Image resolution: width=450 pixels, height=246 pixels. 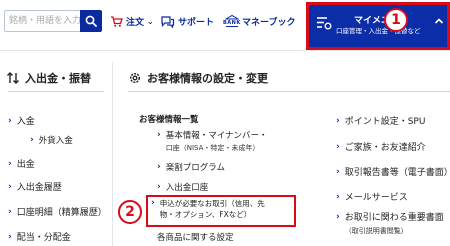 I want to click on link-withdrawal-label: 出金, so click(x=25, y=165).